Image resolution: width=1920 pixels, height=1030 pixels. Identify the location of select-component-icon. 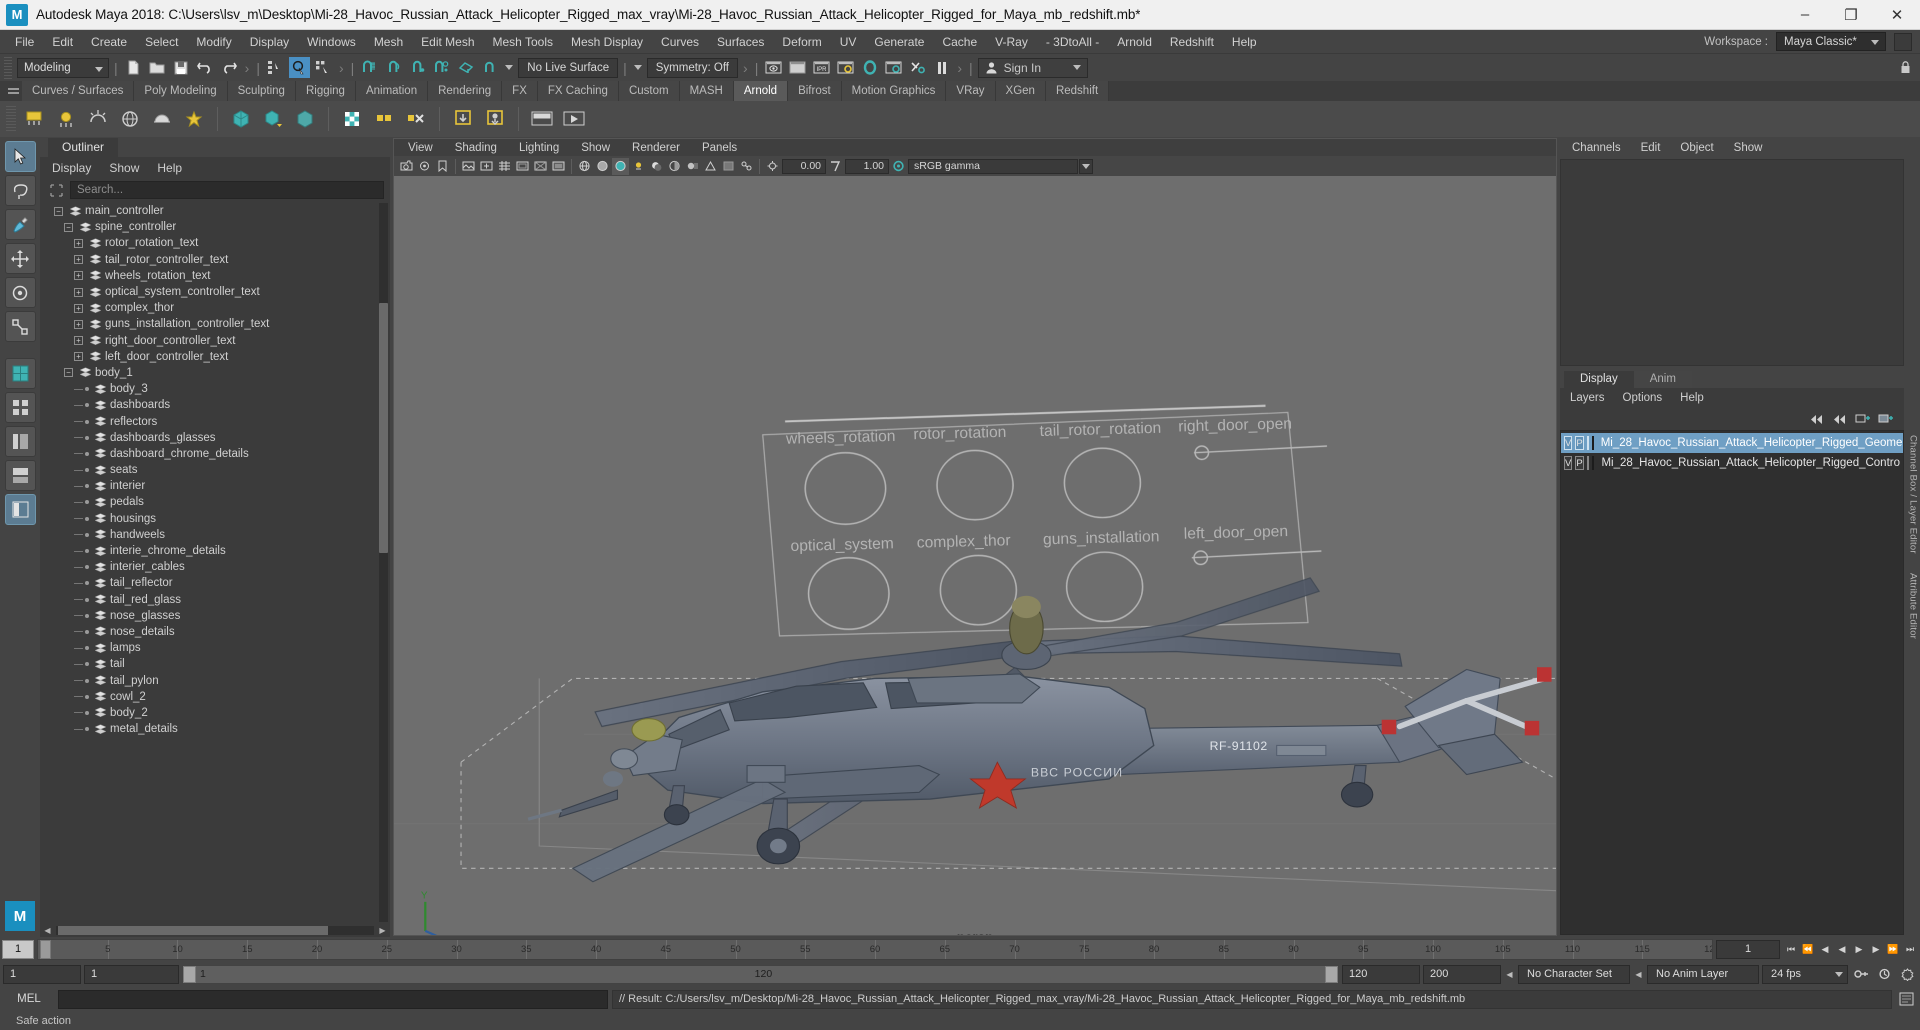
(323, 67).